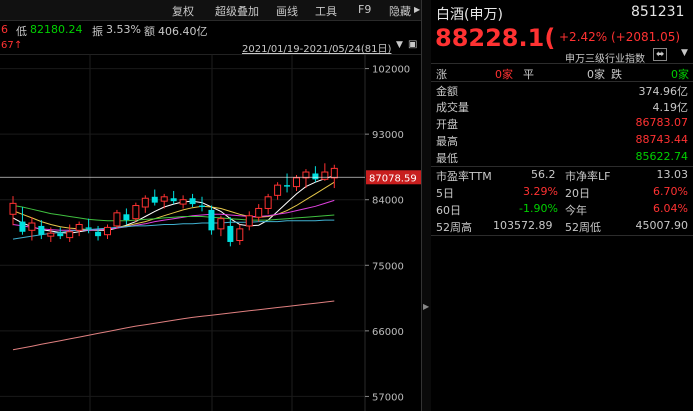 This screenshot has width=693, height=411. What do you see at coordinates (464, 176) in the screenshot?
I see `pe-label: 市盈率TTM` at bounding box center [464, 176].